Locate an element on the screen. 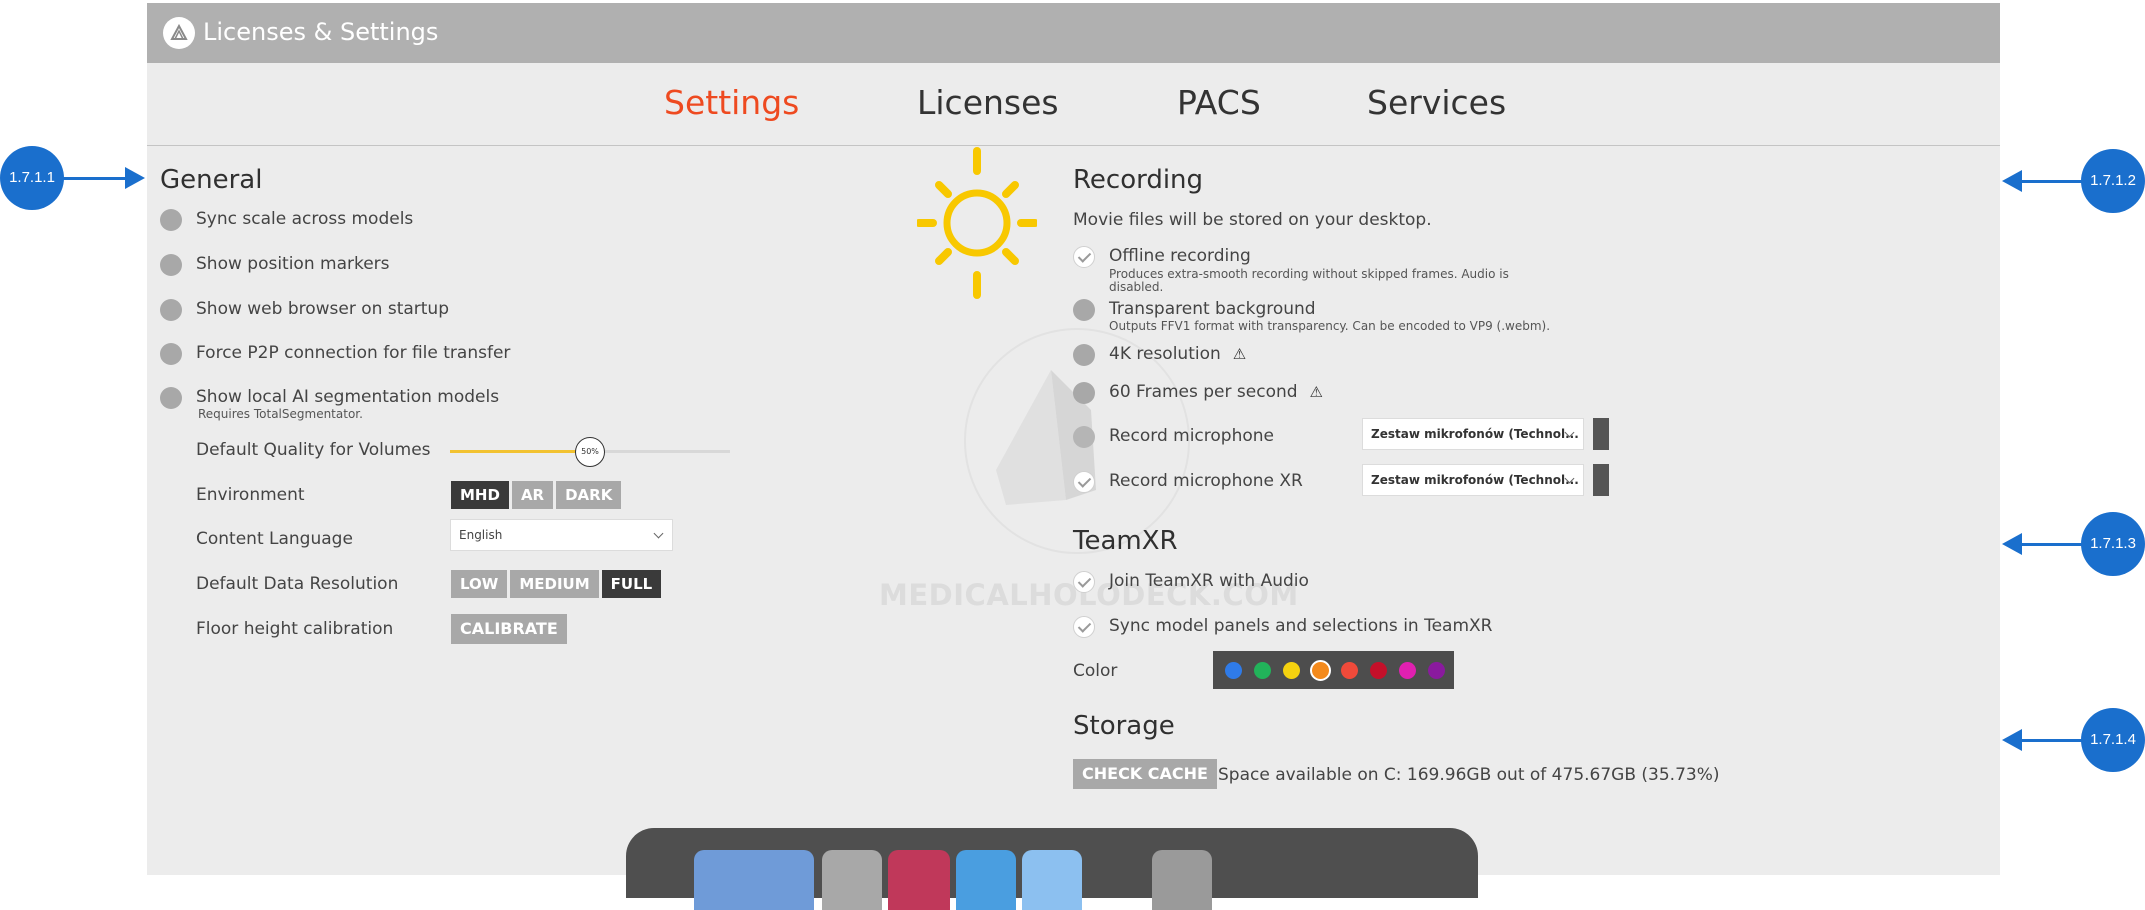  teamxr-title: TeamXR is located at coordinates (1125, 541).